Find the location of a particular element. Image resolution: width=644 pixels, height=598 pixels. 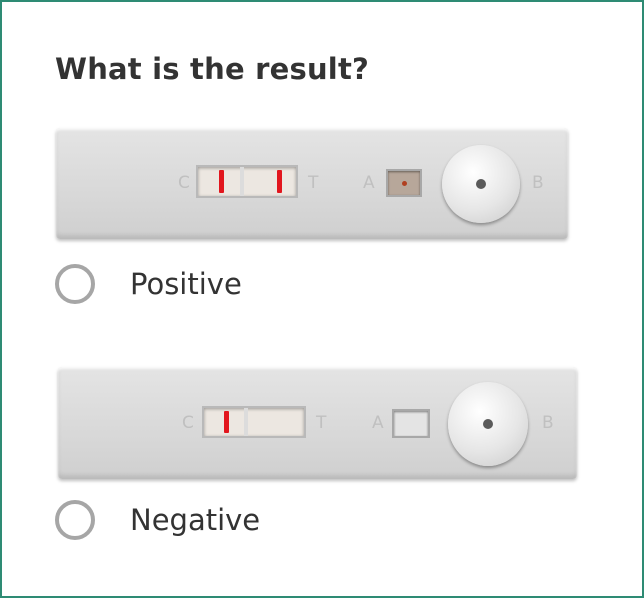

radio-positive is located at coordinates (75, 284).